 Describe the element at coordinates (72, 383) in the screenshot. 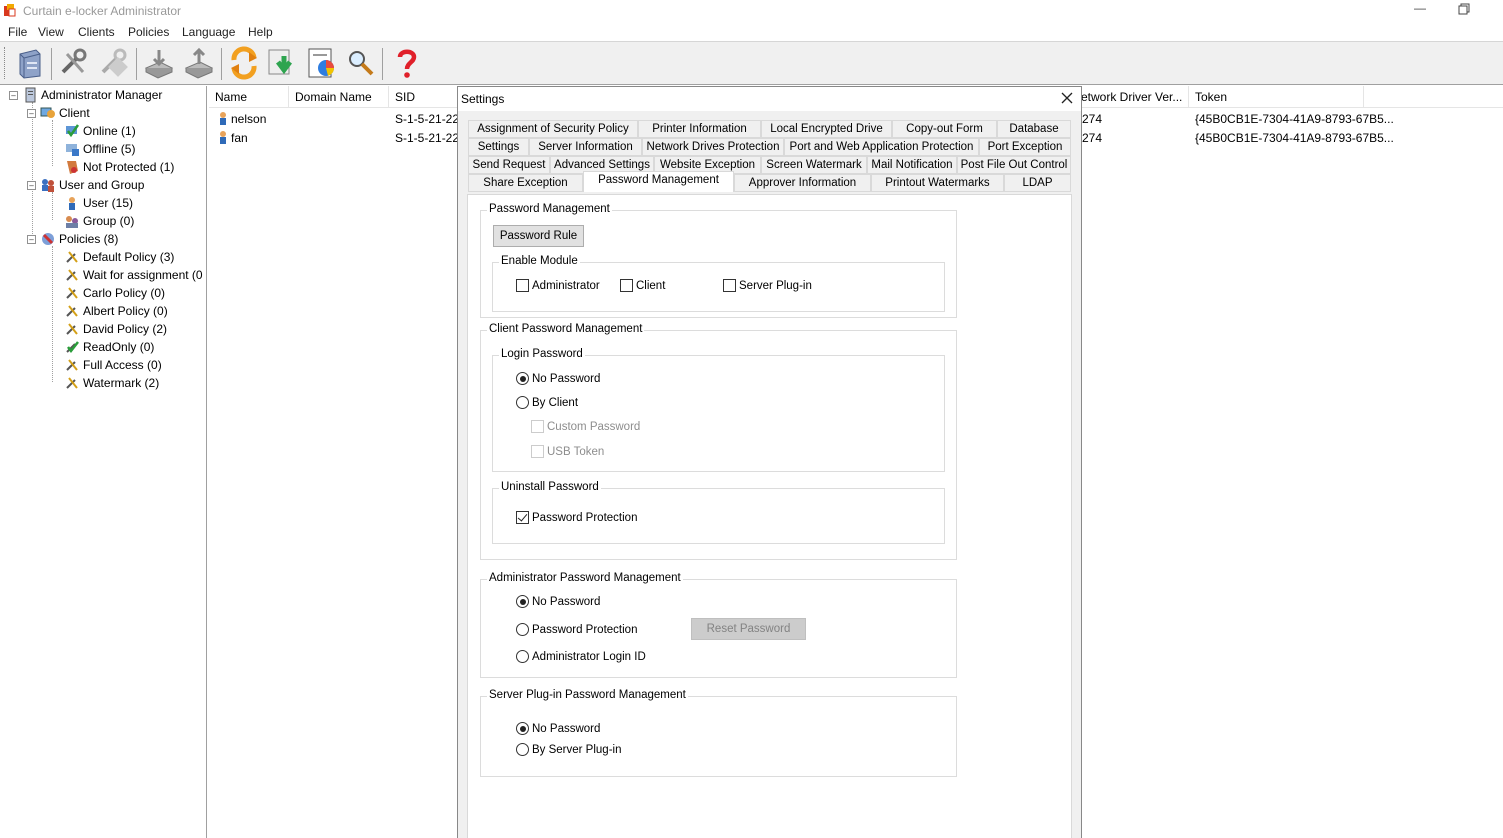

I see `policy-tools-icon` at that location.